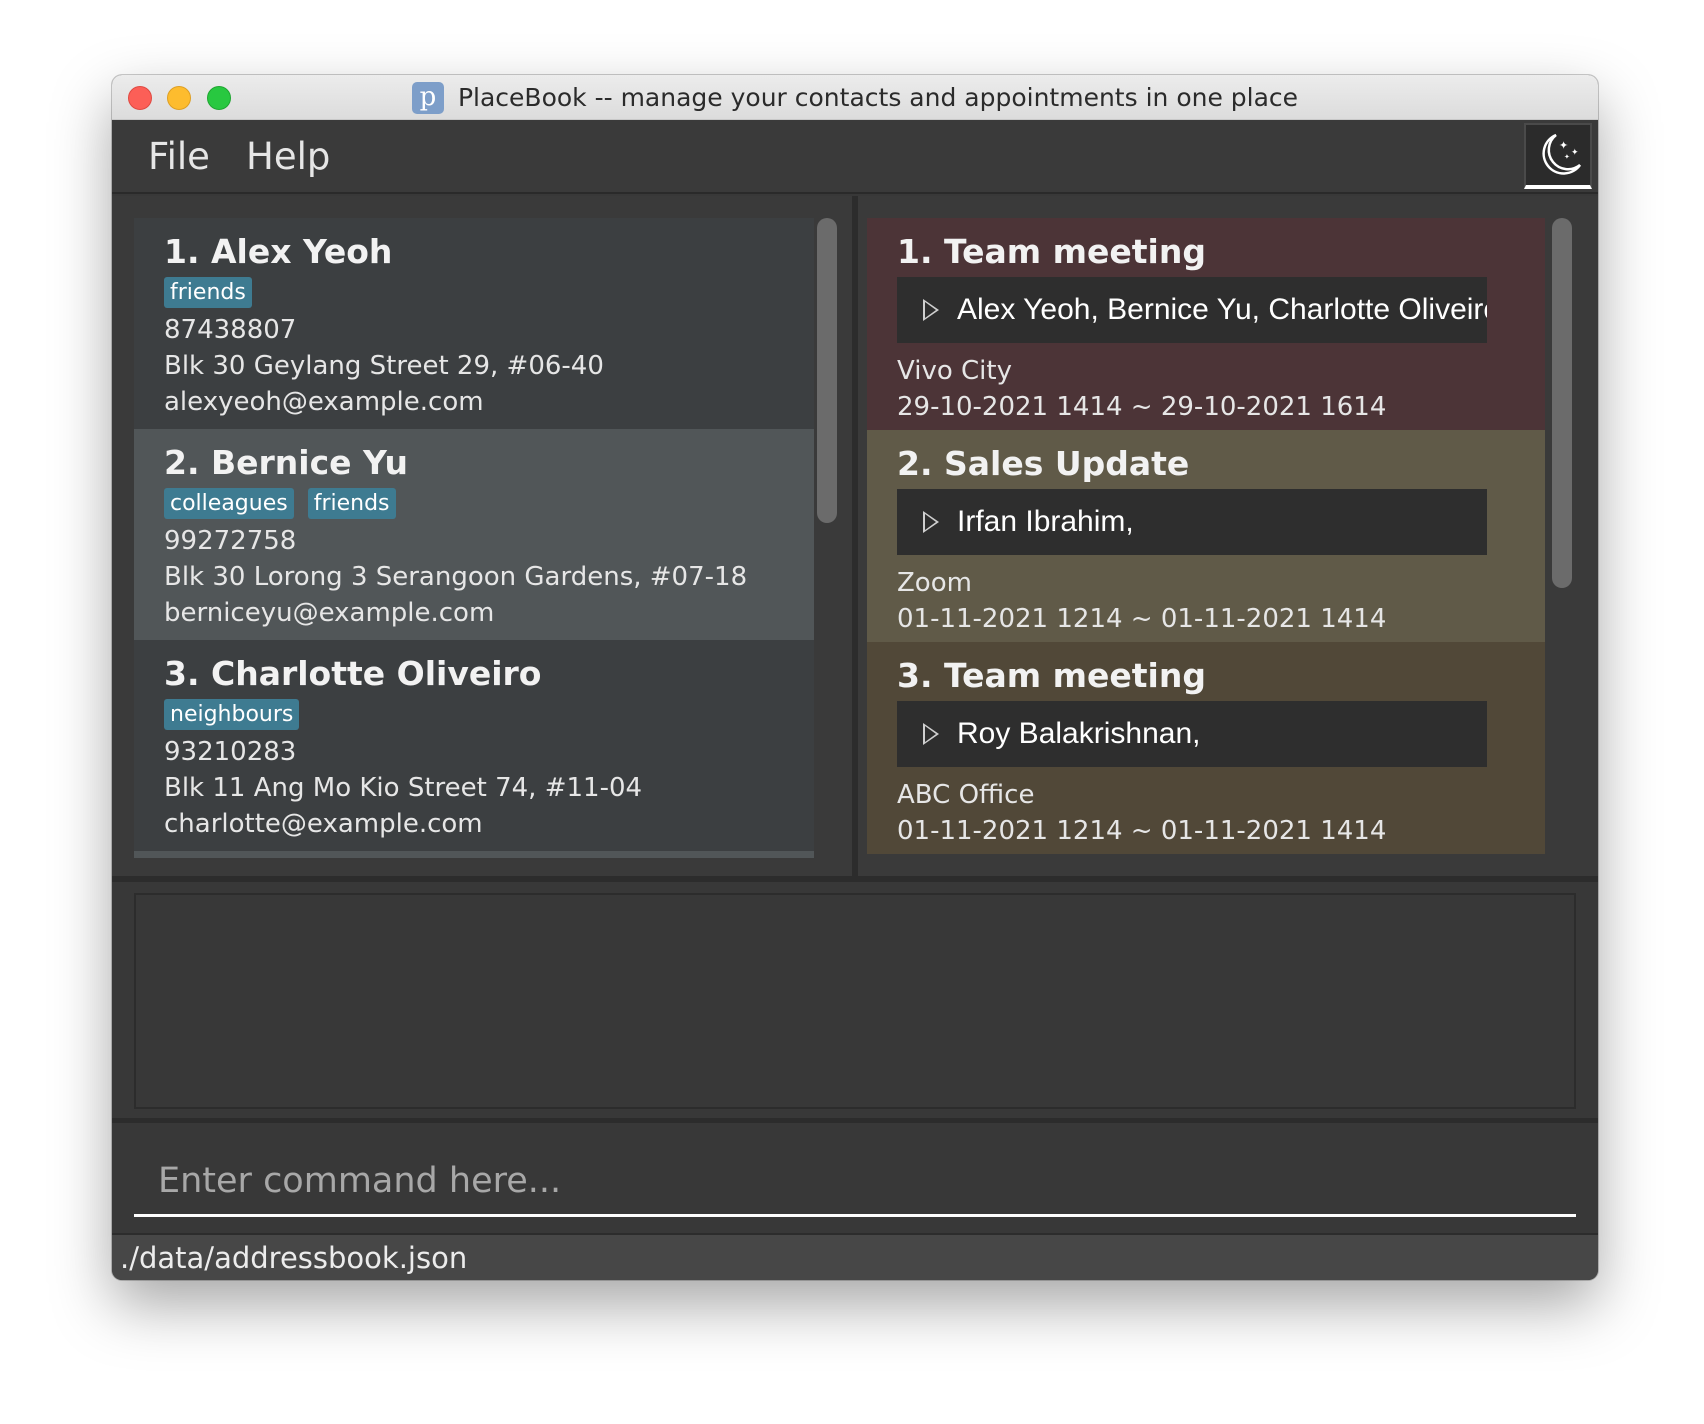 The width and height of the screenshot is (1704, 1424). What do you see at coordinates (427, 97) in the screenshot?
I see `app-icon: p` at bounding box center [427, 97].